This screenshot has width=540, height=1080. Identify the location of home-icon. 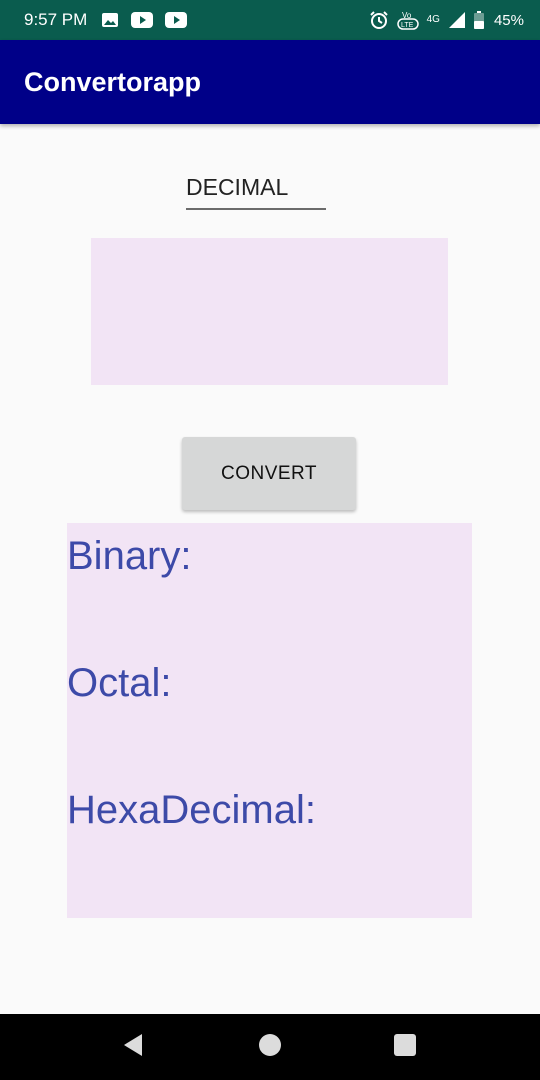
(270, 1047).